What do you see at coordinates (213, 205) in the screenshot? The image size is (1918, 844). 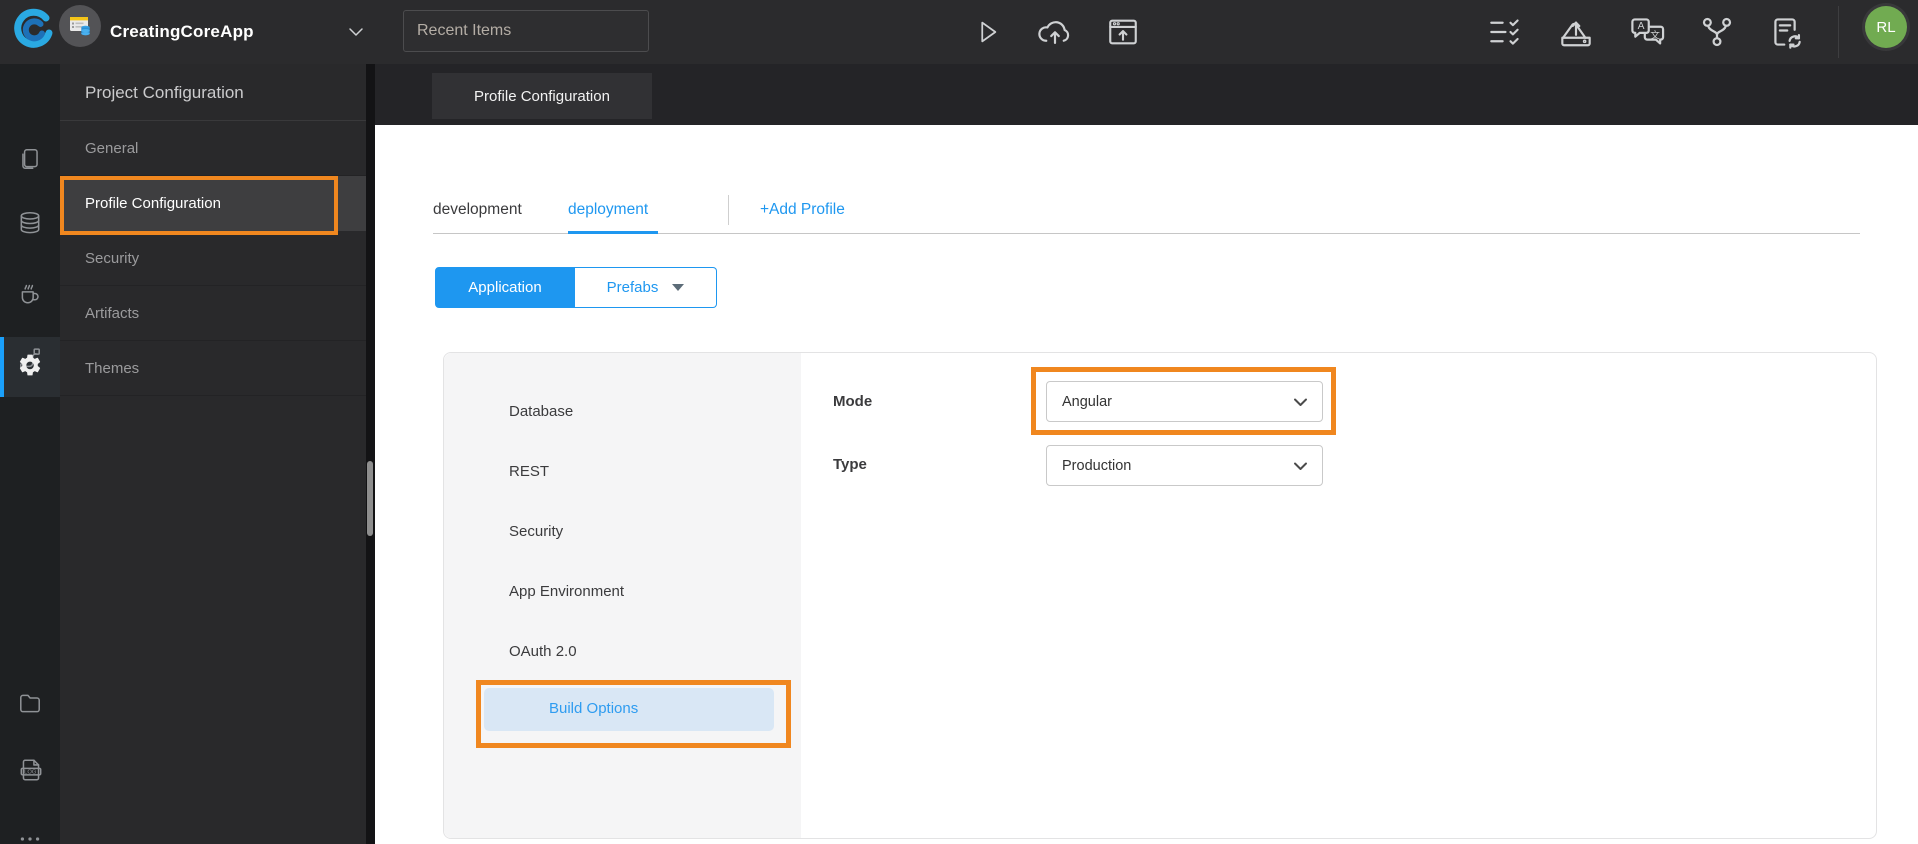 I see `sidebar-item-profile-configuration: Profile Configuration` at bounding box center [213, 205].